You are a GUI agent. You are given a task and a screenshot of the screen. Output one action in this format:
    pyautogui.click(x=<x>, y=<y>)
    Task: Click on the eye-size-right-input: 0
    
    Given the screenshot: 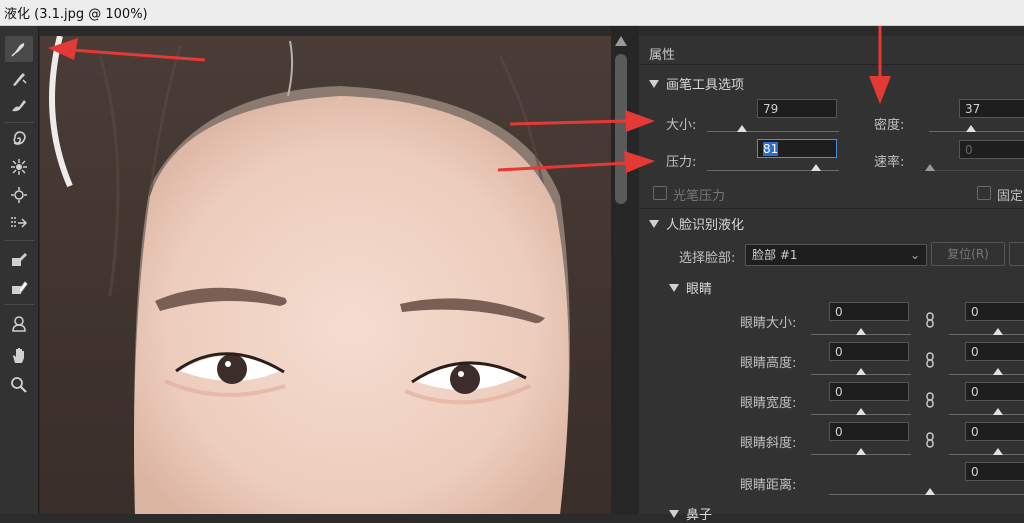 What is the action you would take?
    pyautogui.click(x=994, y=311)
    